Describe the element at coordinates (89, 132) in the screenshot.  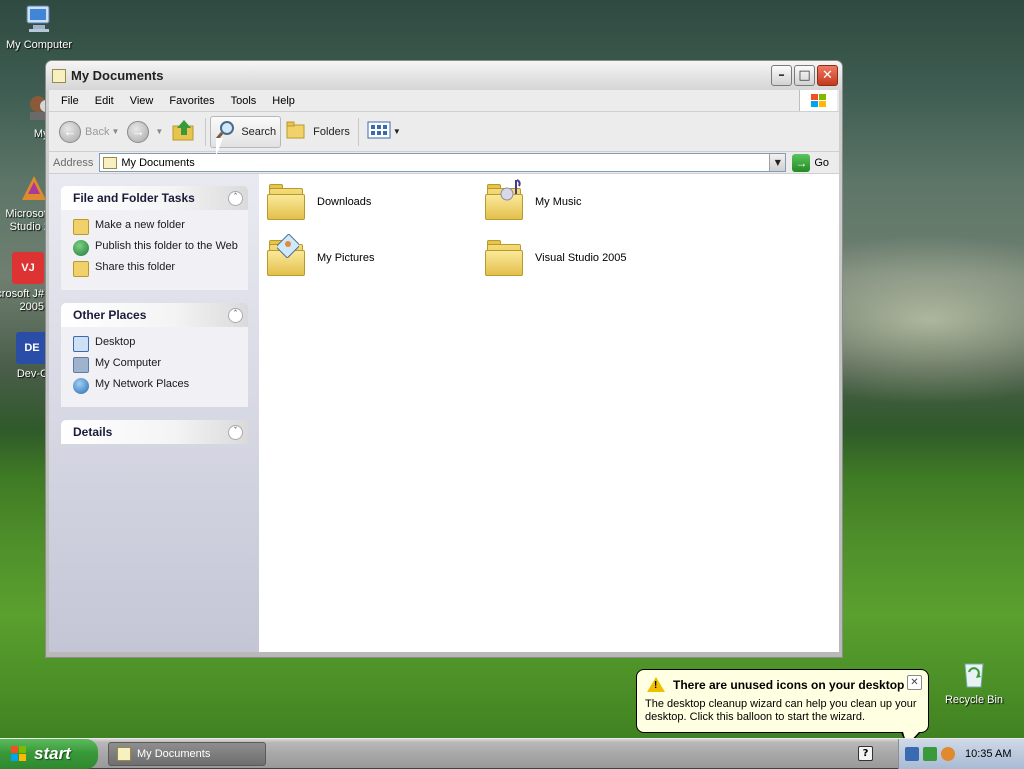
I see `back-button: ← Back ▼` at that location.